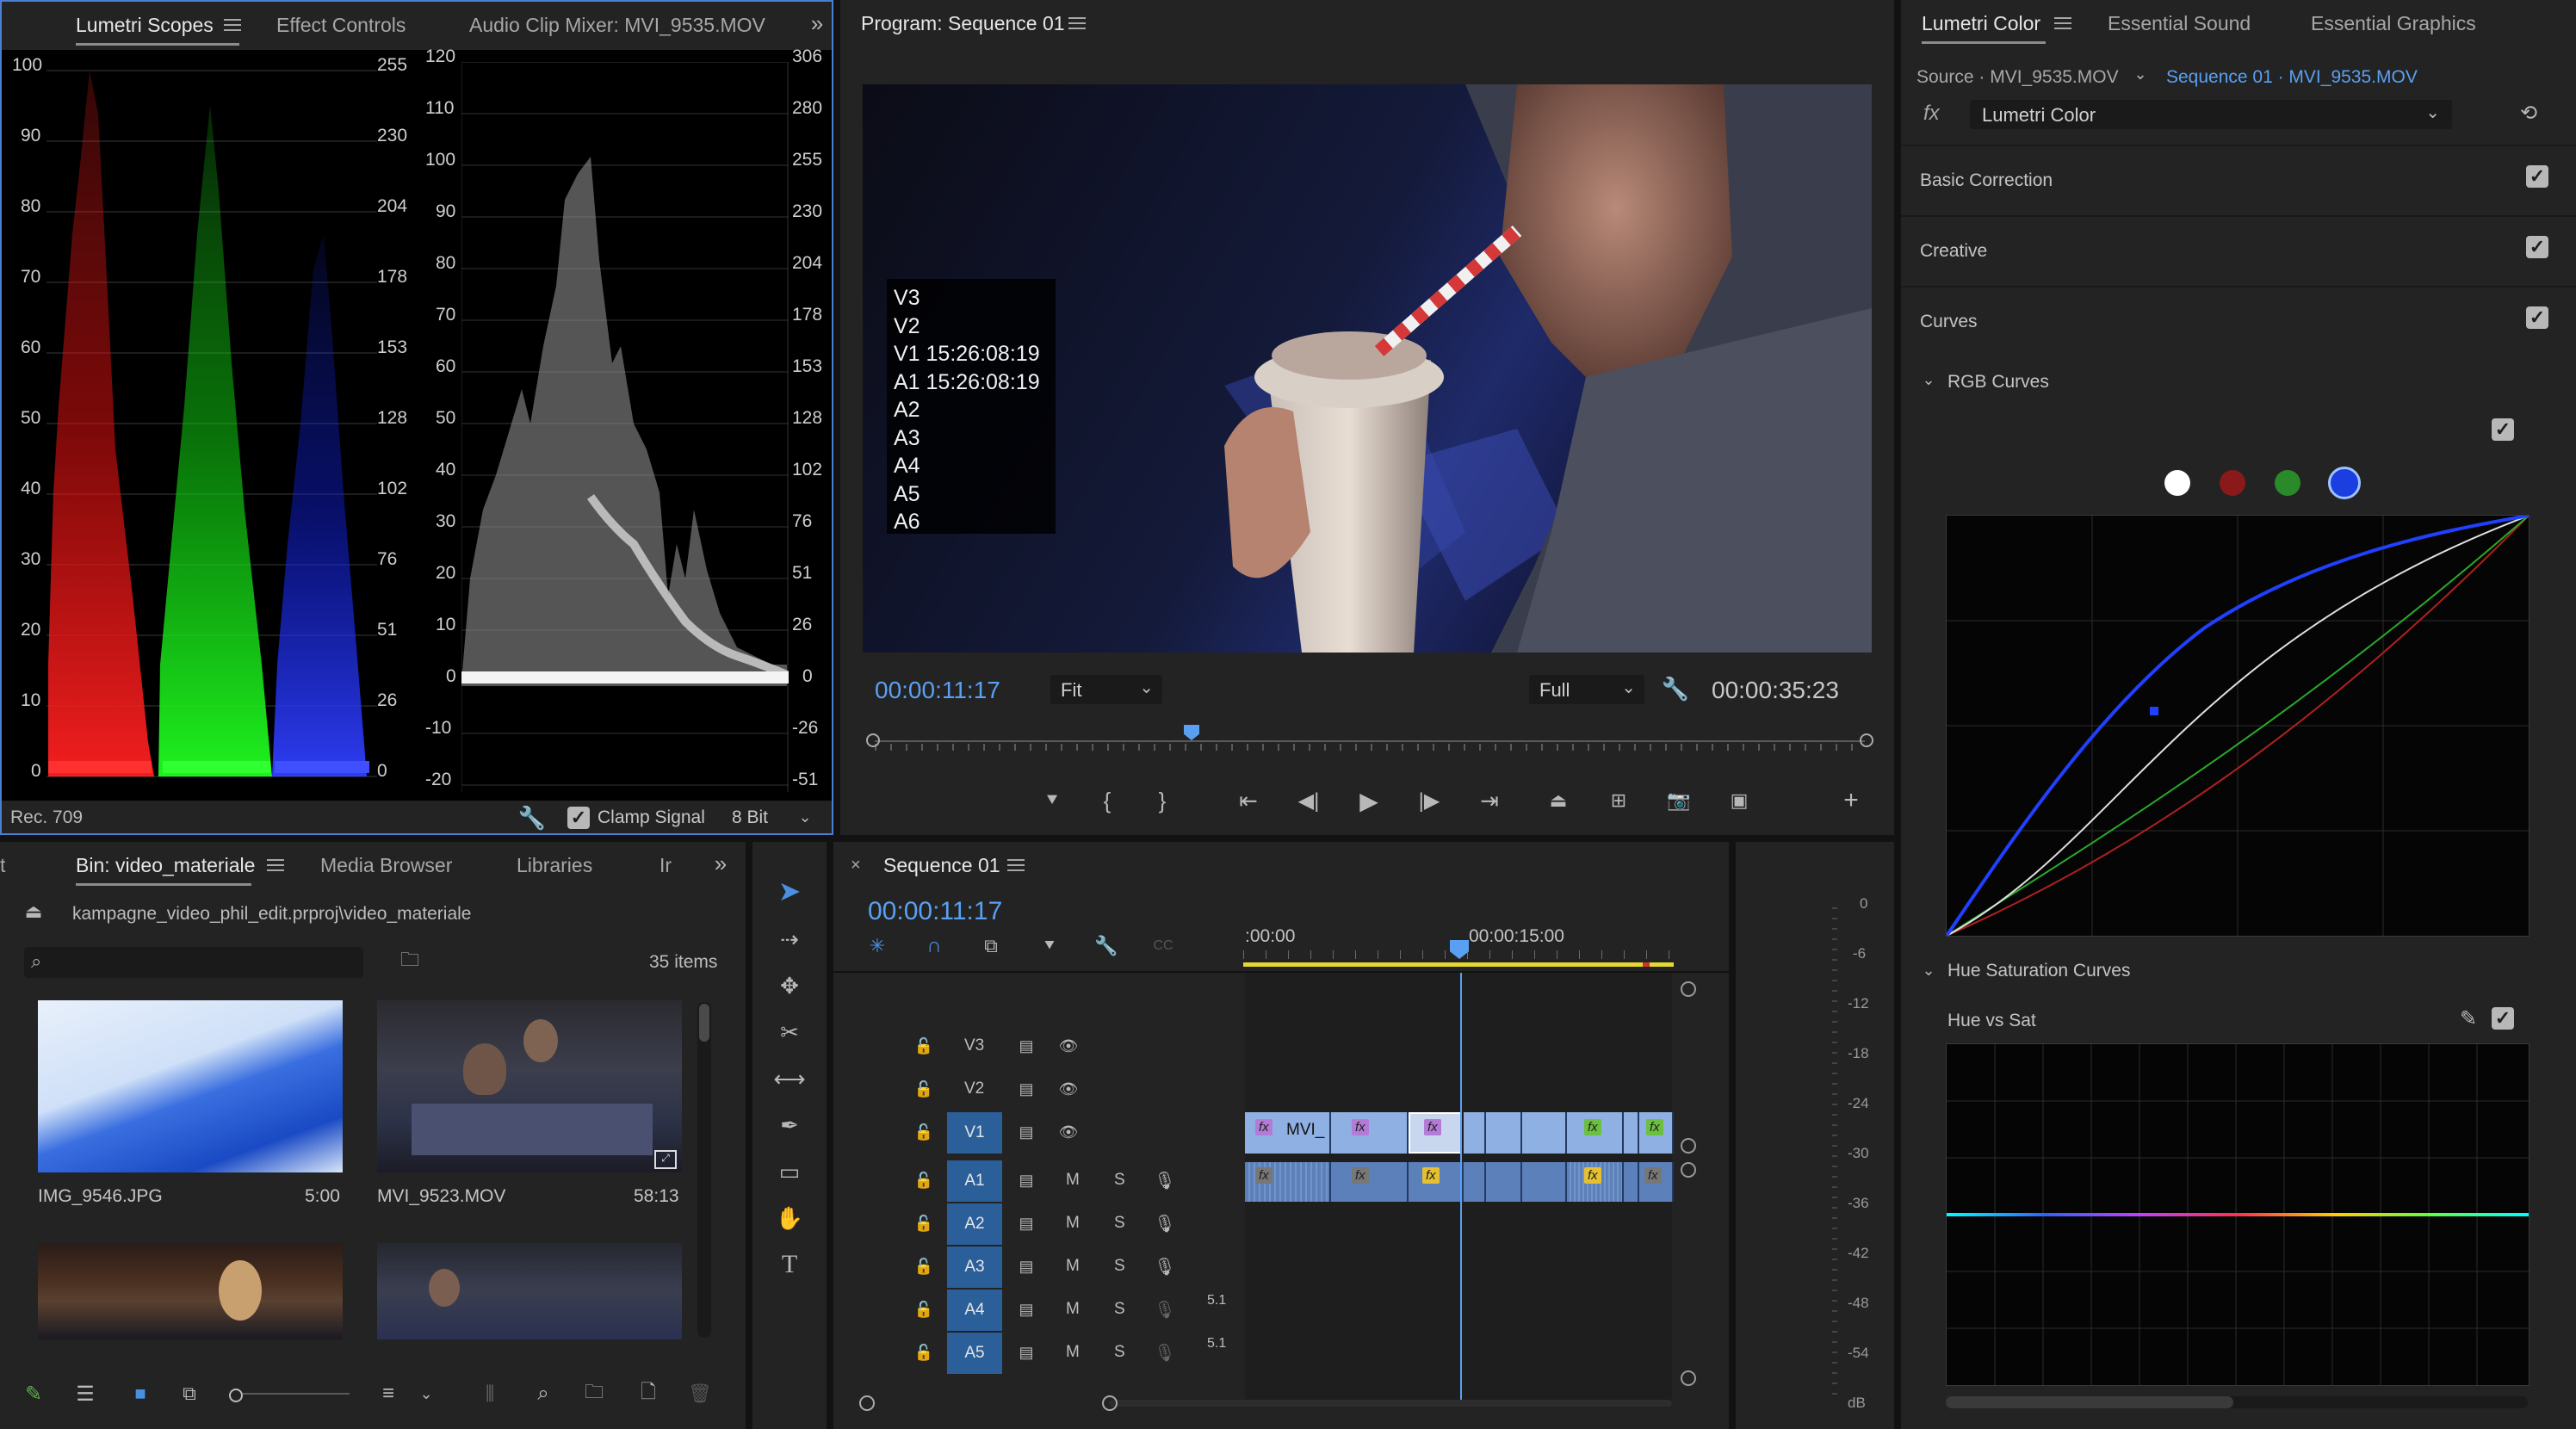  What do you see at coordinates (2287, 483) in the screenshot?
I see `curve-channel-green` at bounding box center [2287, 483].